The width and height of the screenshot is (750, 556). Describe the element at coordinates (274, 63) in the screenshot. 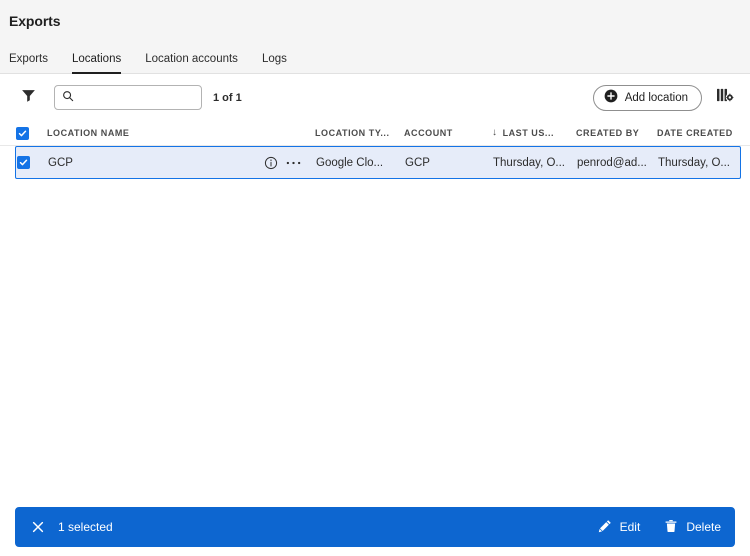

I see `tab-logs: Logs` at that location.